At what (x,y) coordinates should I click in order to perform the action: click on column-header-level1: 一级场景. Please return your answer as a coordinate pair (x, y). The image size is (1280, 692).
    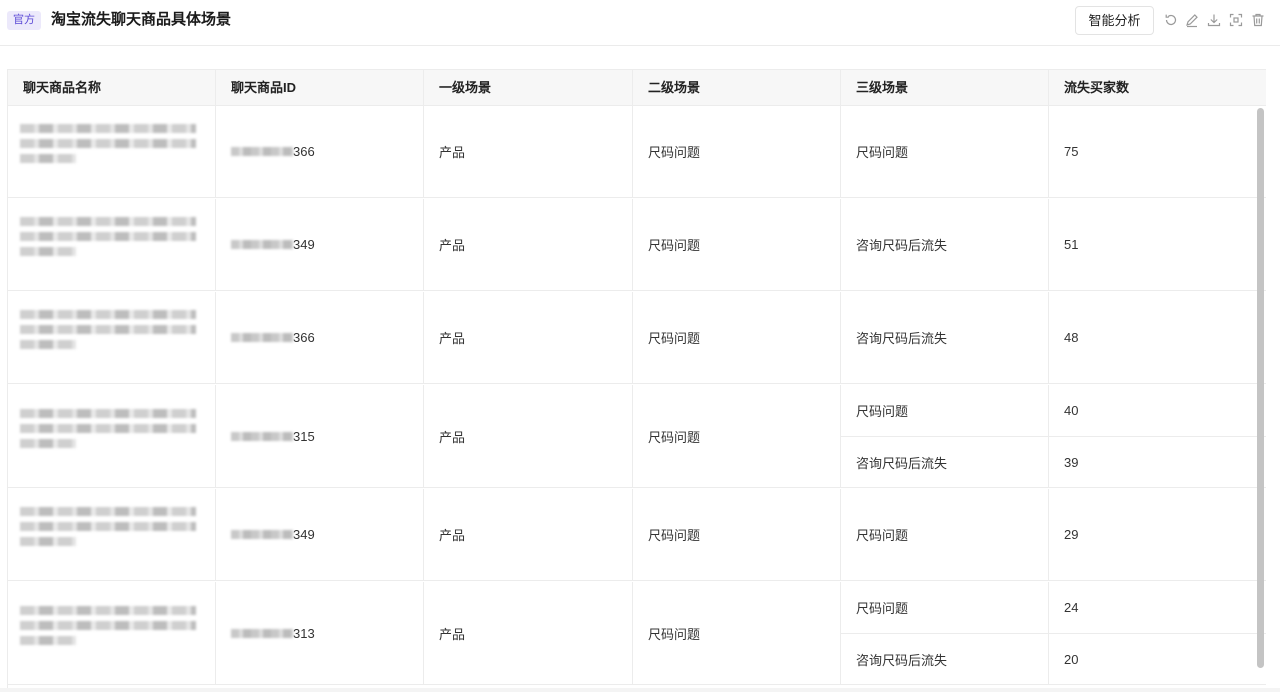
    Looking at the image, I should click on (528, 88).